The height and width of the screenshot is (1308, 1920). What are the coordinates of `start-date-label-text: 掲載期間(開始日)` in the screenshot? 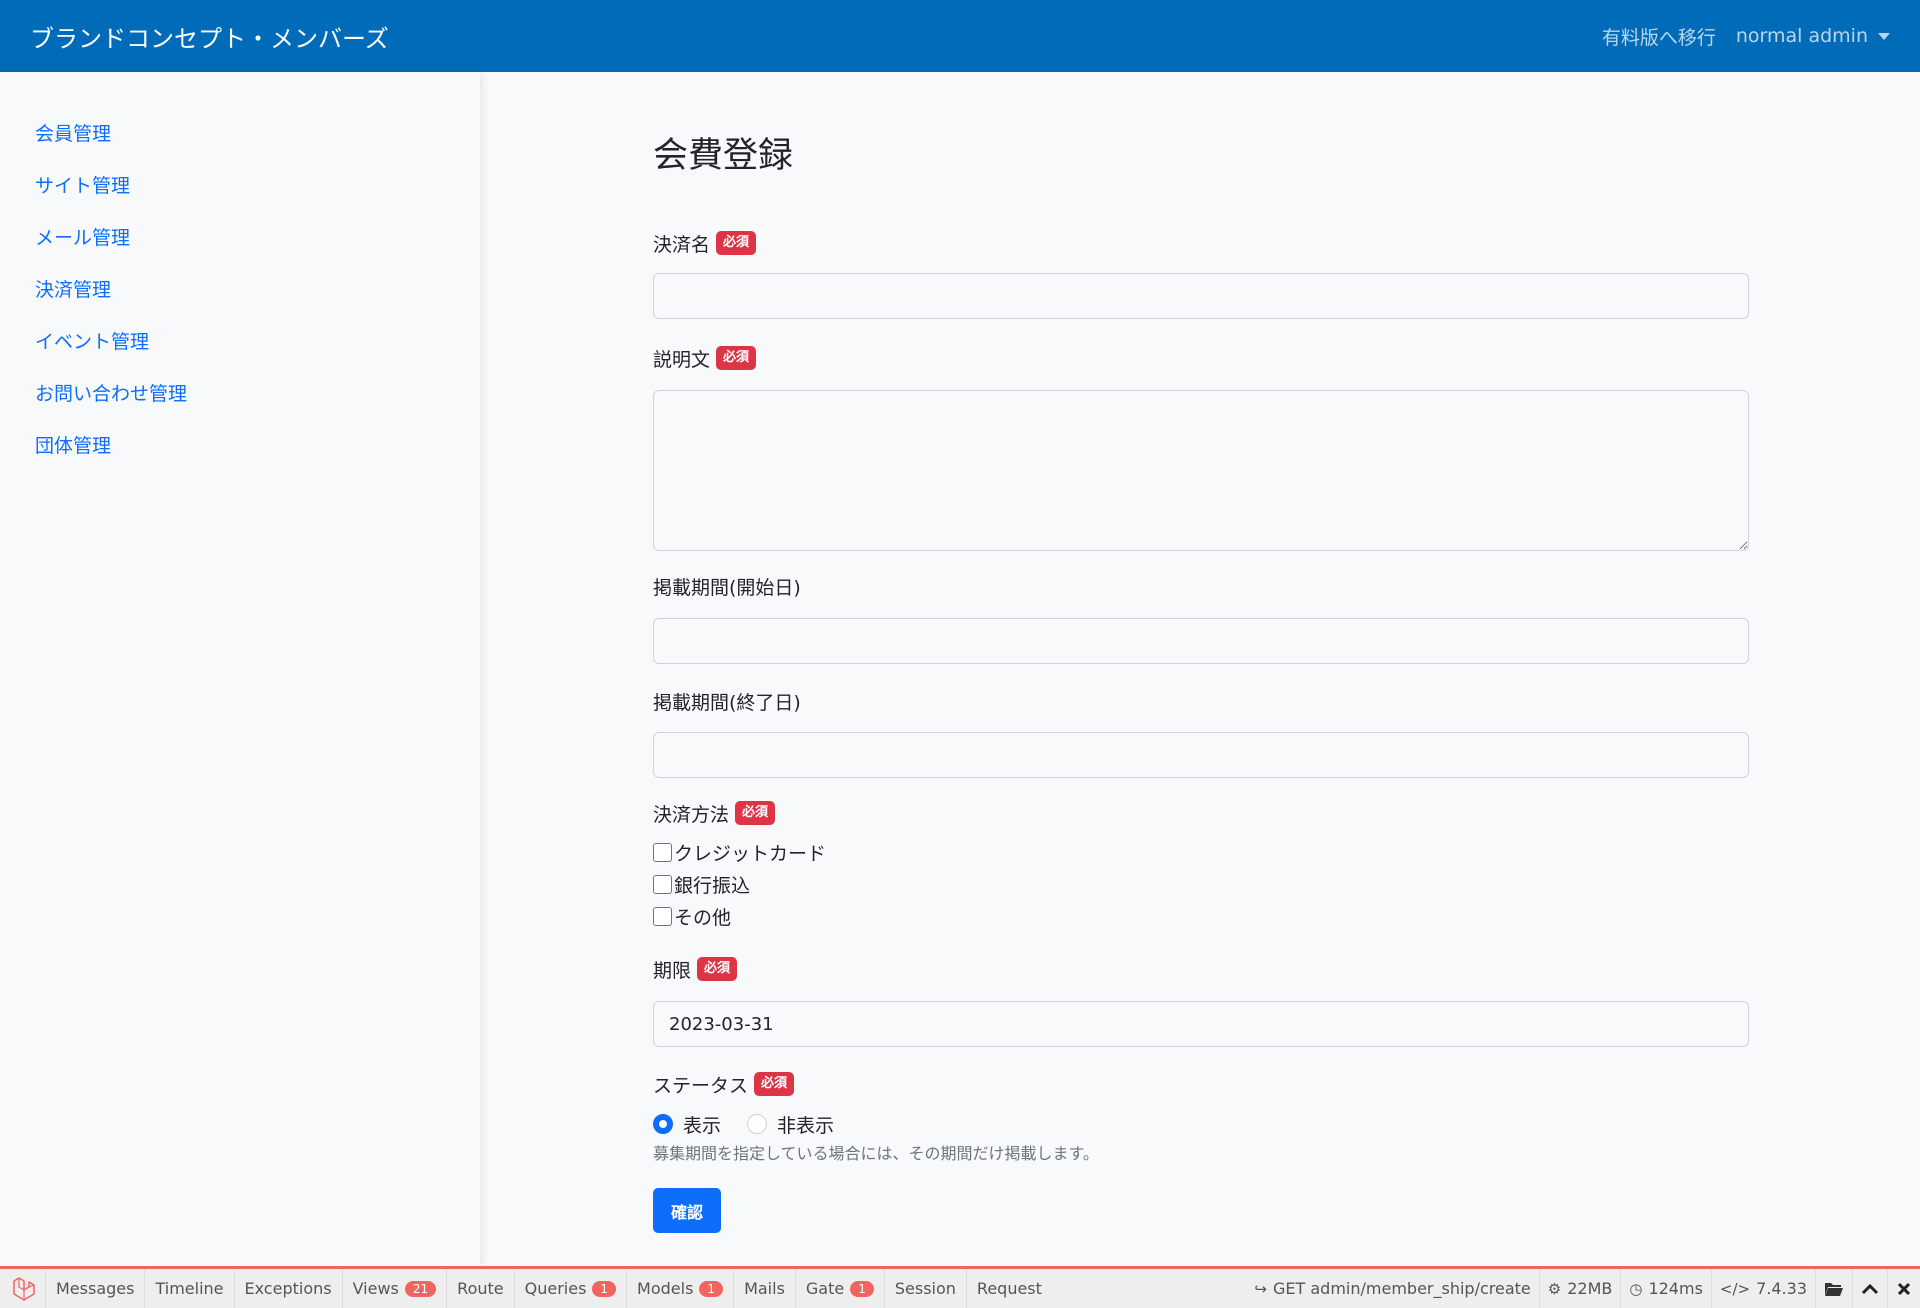 It's located at (727, 587).